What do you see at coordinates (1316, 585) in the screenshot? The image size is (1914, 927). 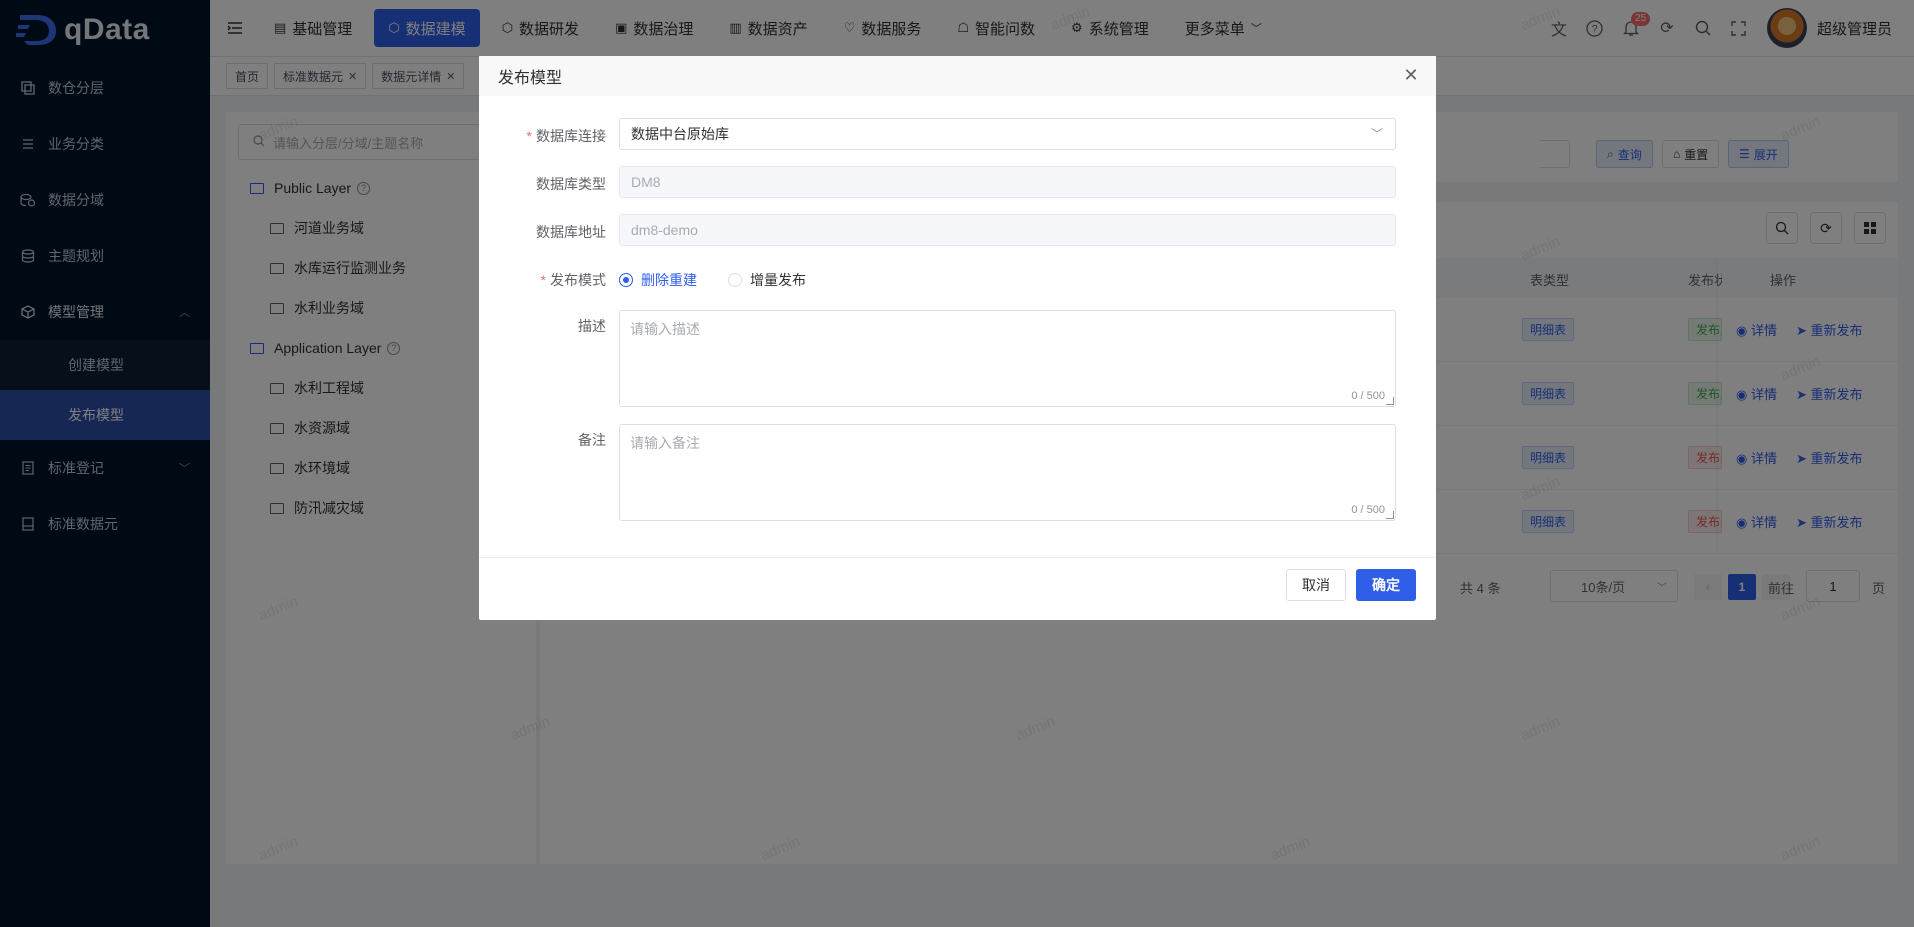 I see `cancel-button: 取消` at bounding box center [1316, 585].